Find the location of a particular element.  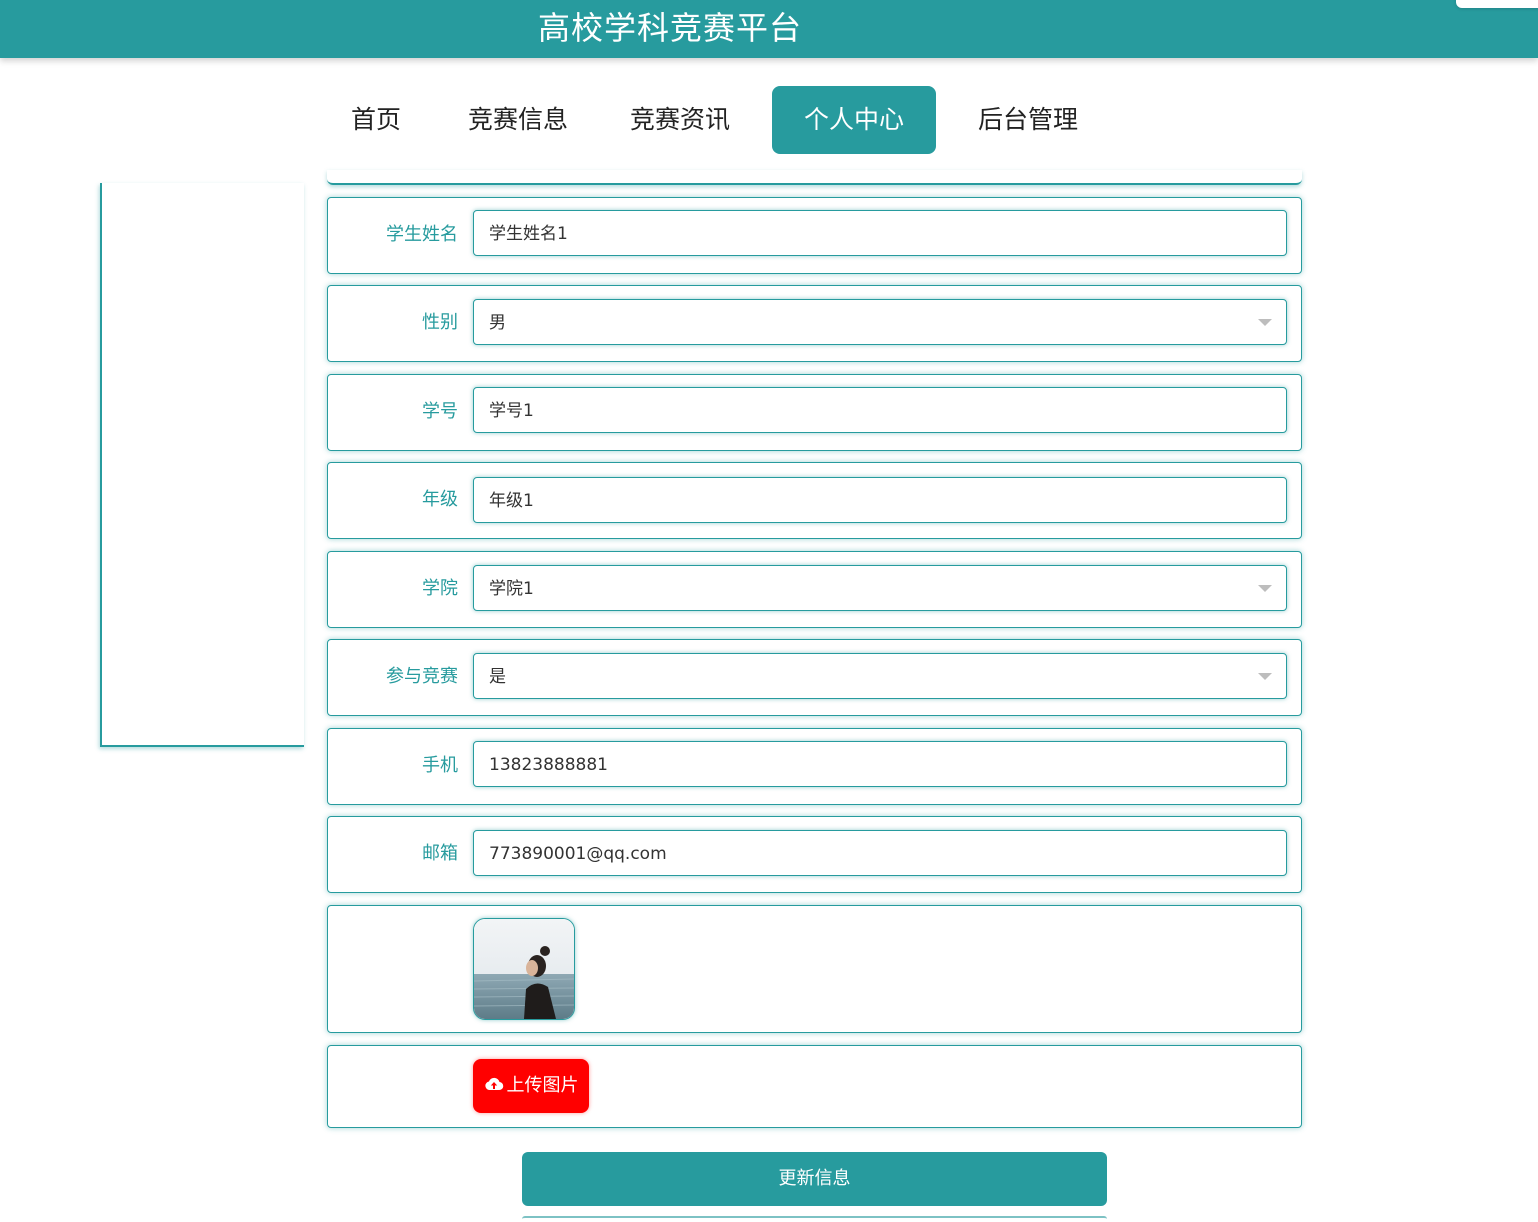

email-input: 773890001@qq.com is located at coordinates (880, 853).